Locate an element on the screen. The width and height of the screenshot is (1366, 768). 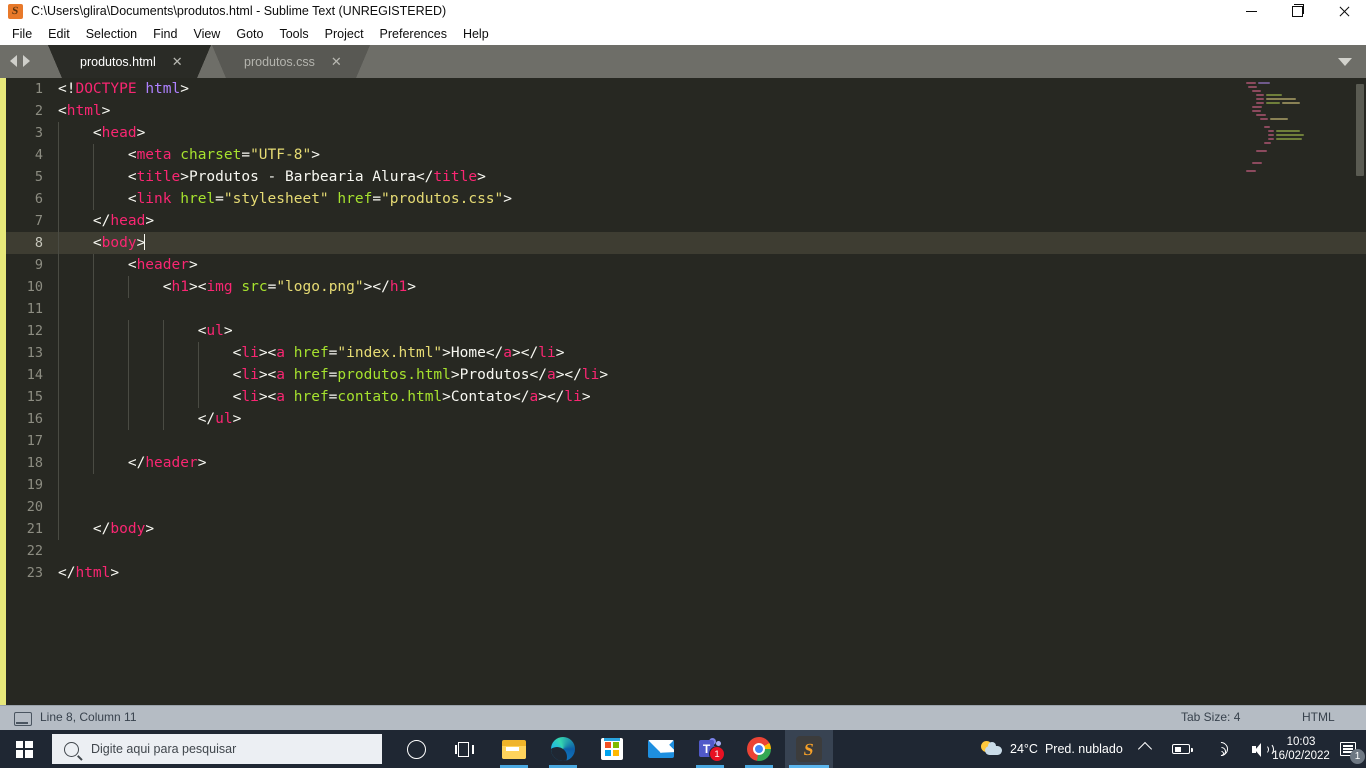
maximize-button is located at coordinates (1297, 11).